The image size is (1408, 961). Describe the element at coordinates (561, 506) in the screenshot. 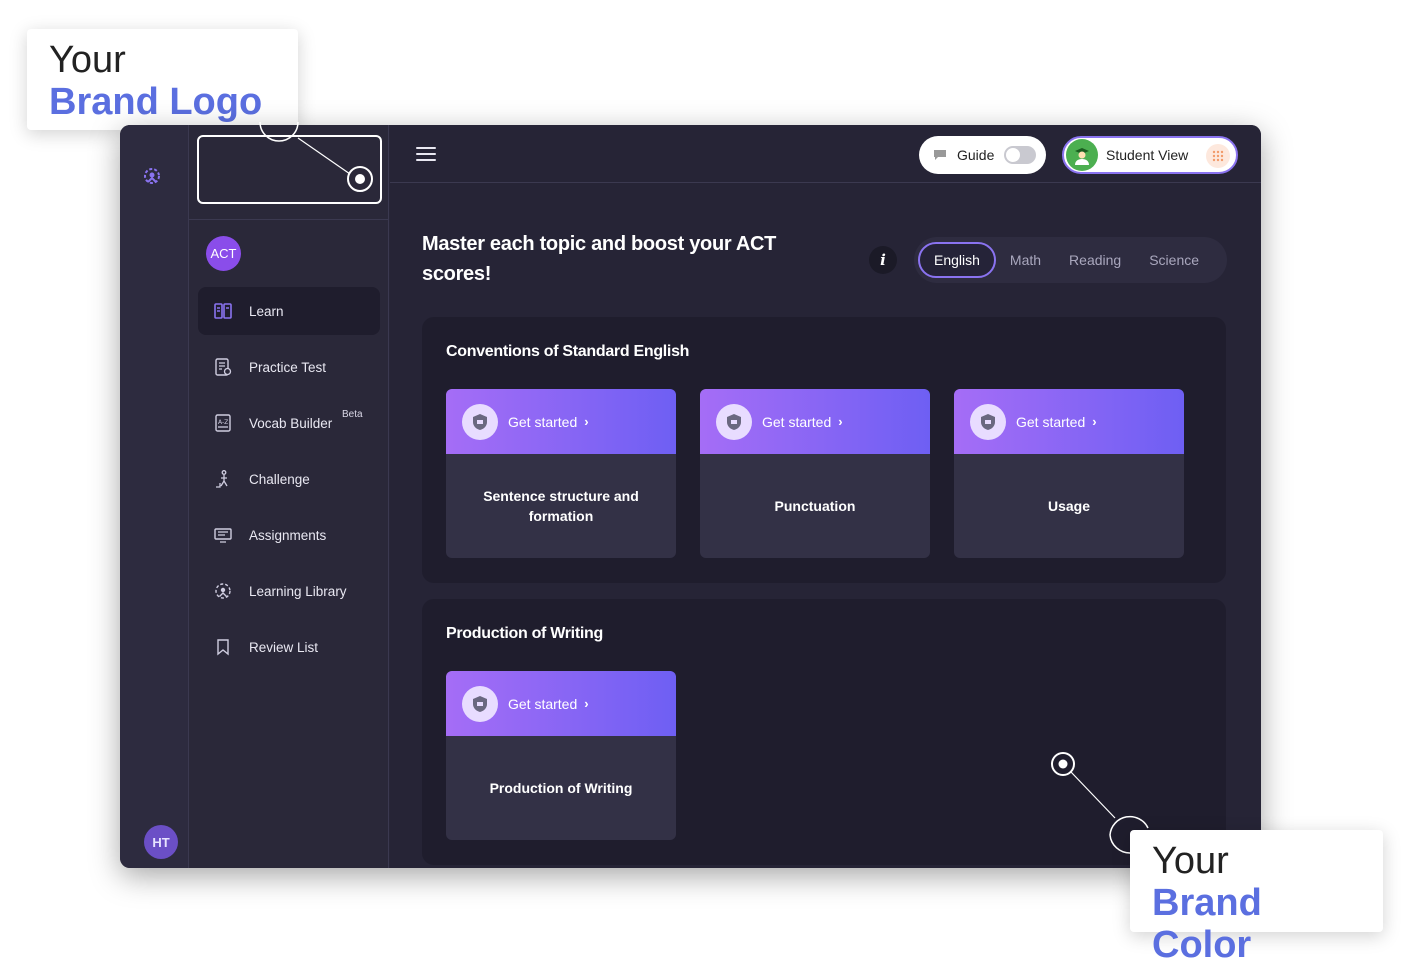

I see `card-topic: Sentence structure and formation` at that location.